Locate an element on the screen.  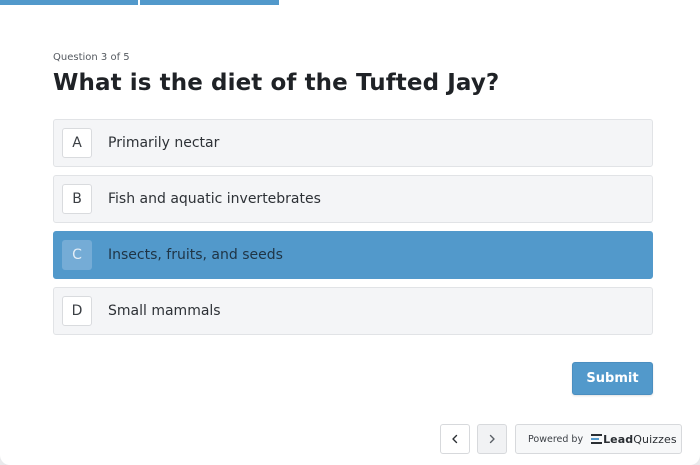
leadquizzes-logo-icon is located at coordinates (597, 439).